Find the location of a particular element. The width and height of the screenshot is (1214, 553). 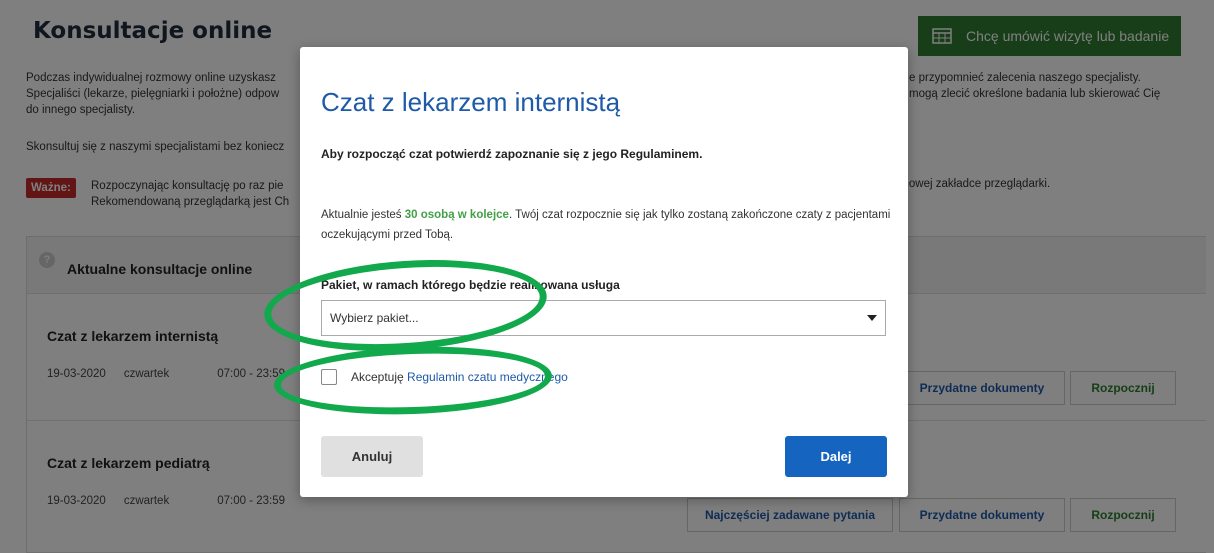

queue-position: 30 osobą w kolejce is located at coordinates (456, 215).